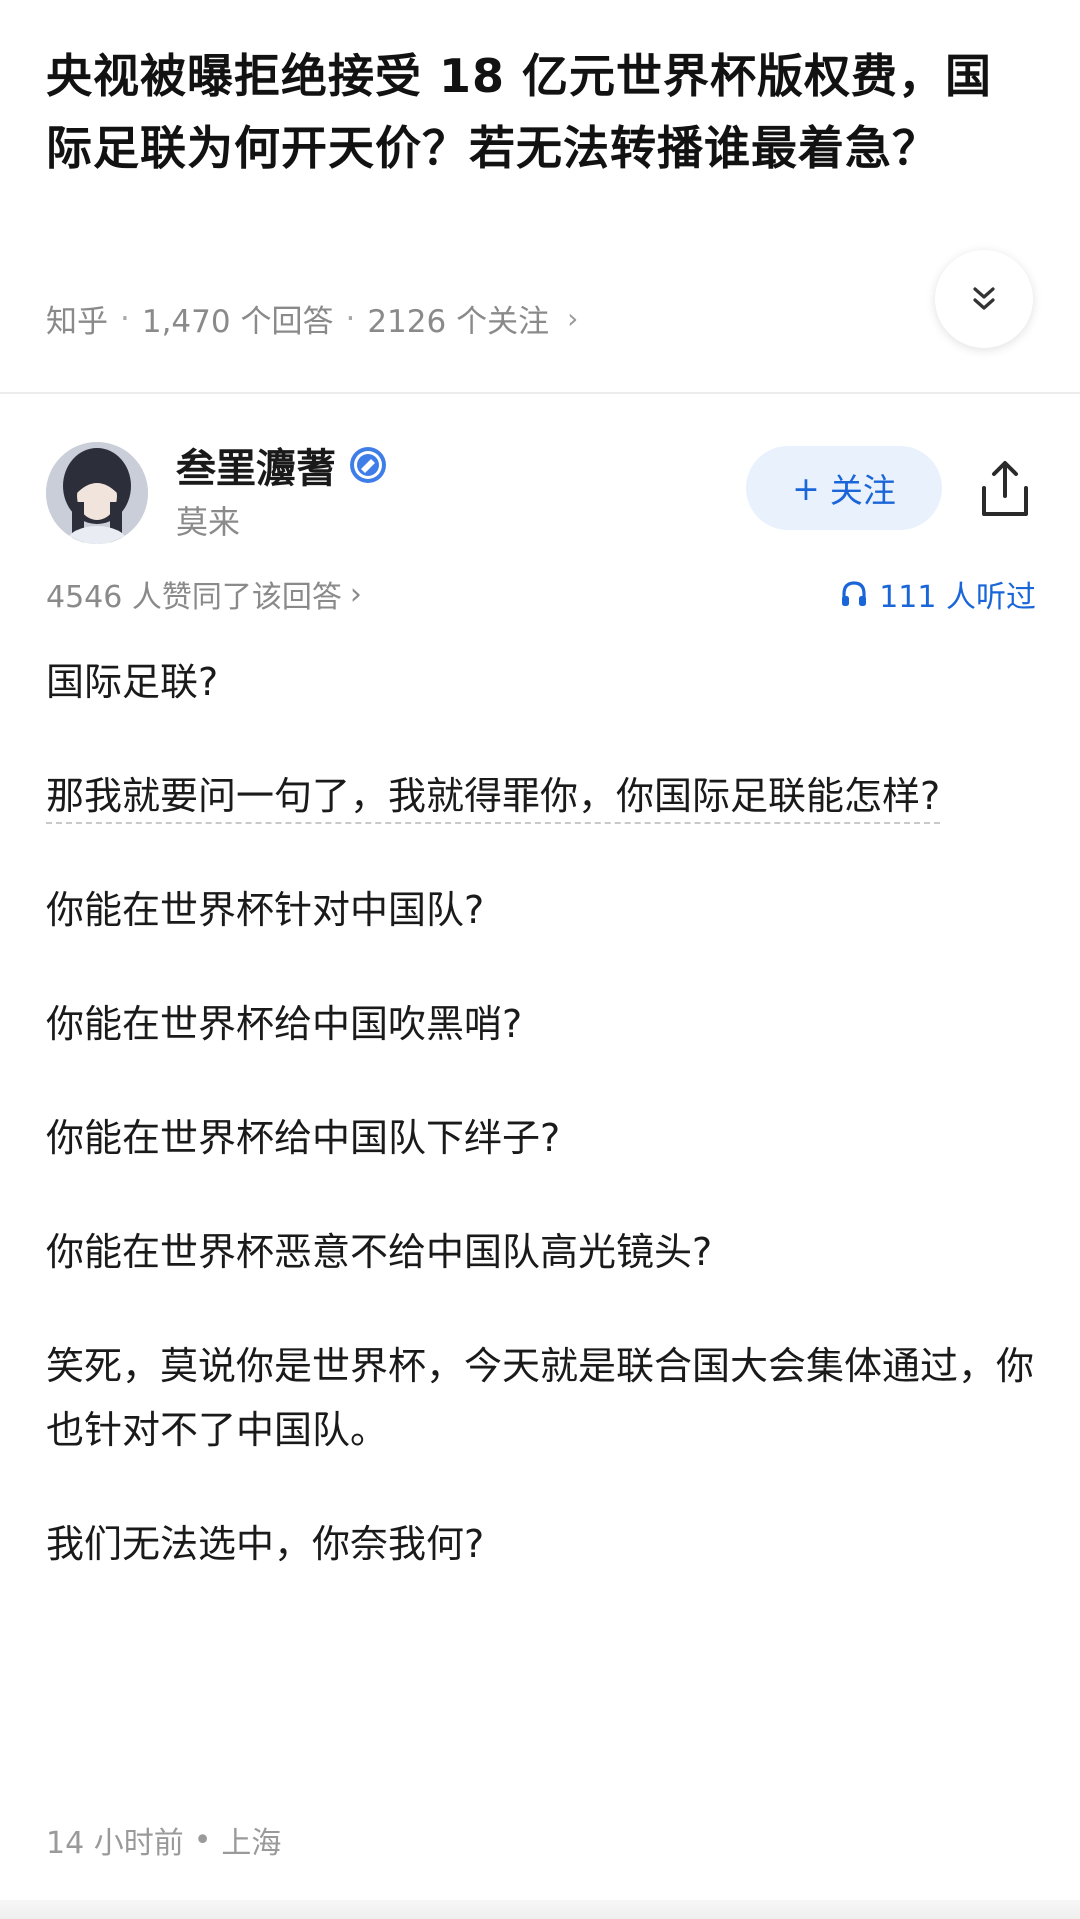 This screenshot has height=1919, width=1080. Describe the element at coordinates (540, 1398) in the screenshot. I see `answer-paragraph: 笑死，莫说你是世界杯，今天就是联合国大会集体通过，你也针对不了中国队。` at that location.